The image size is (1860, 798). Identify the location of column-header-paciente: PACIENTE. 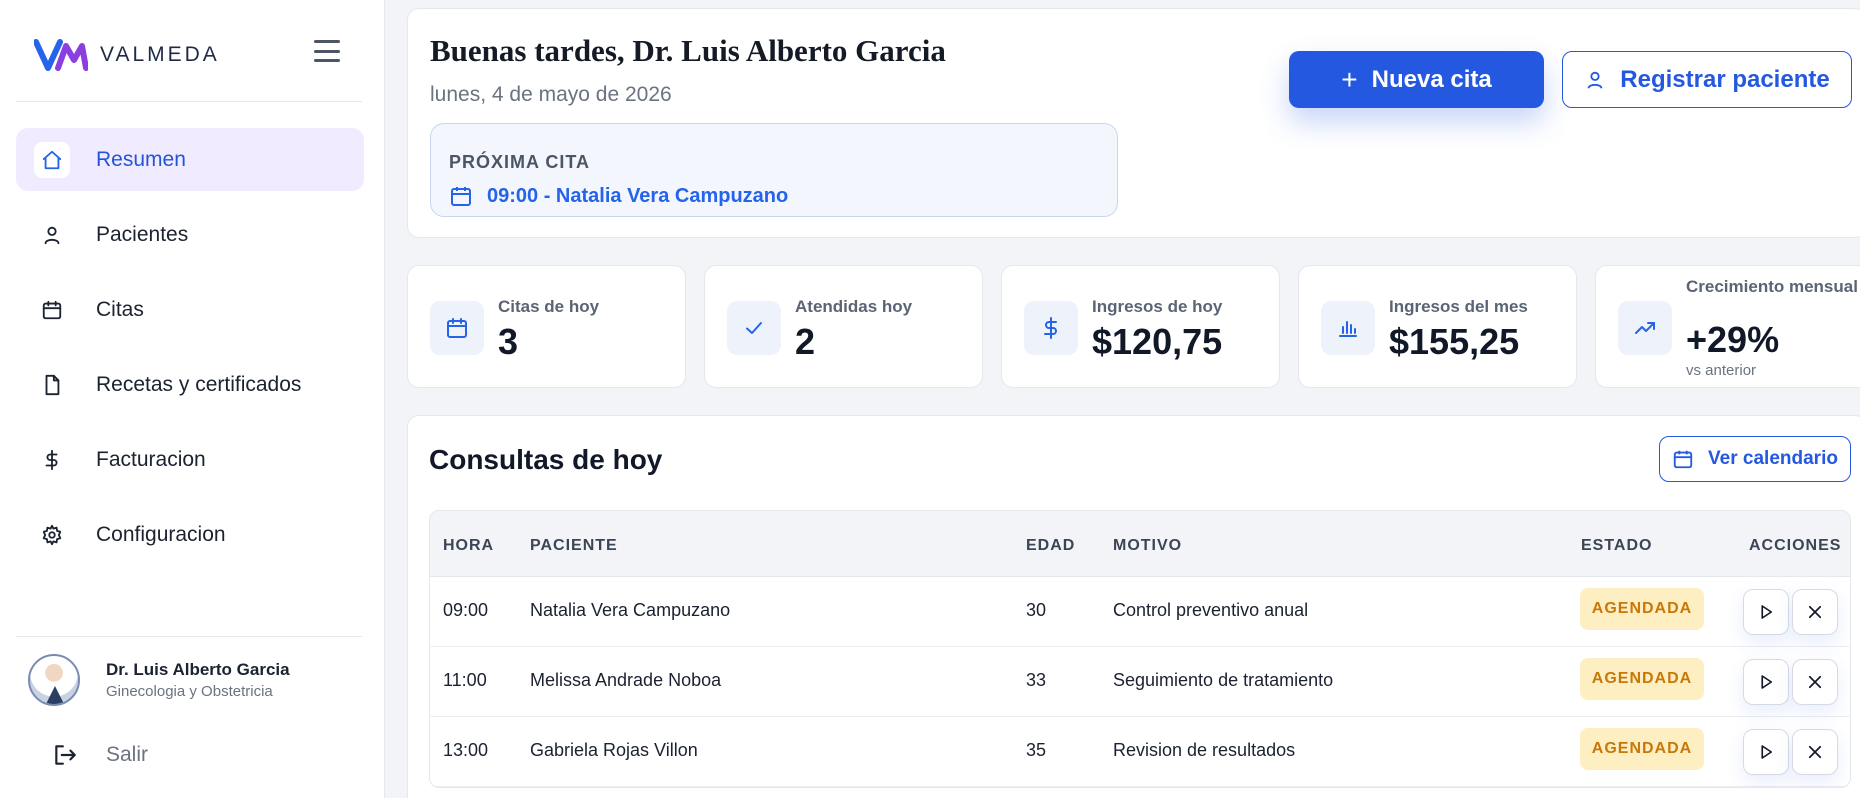
(574, 546).